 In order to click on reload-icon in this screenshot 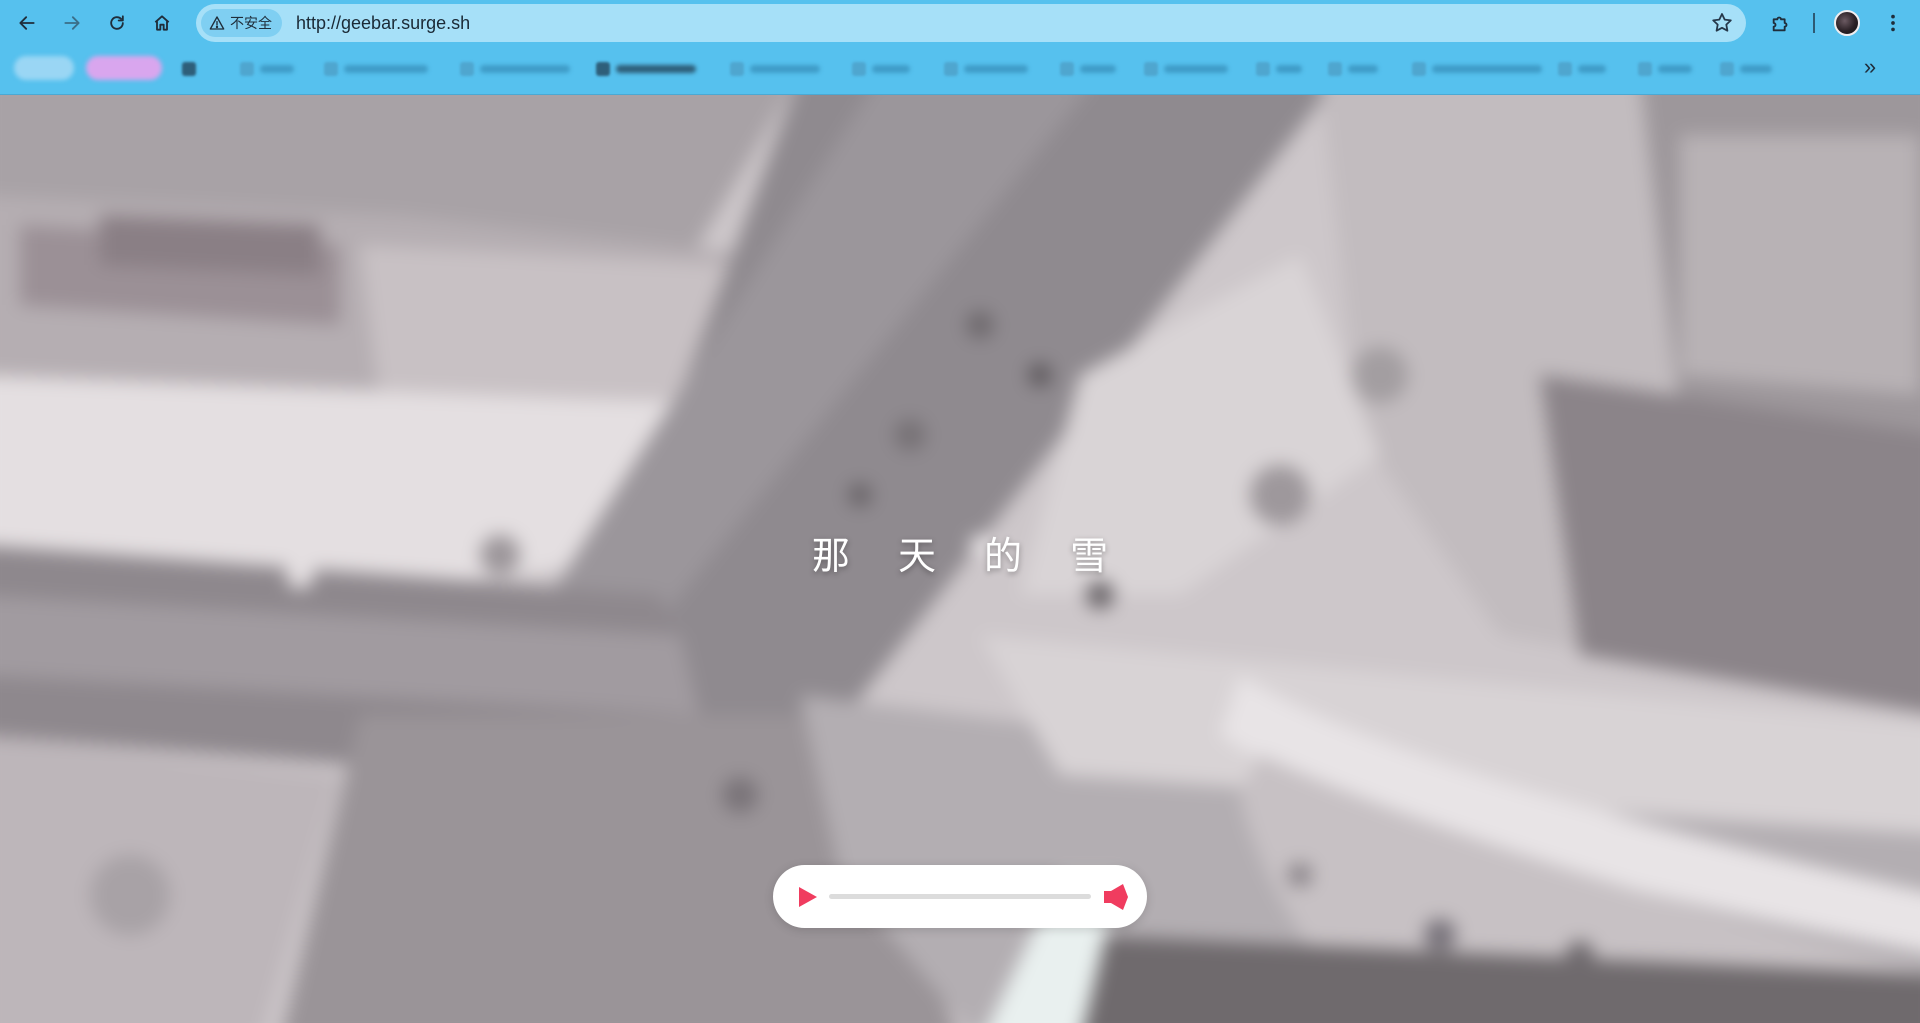, I will do `click(117, 22)`.